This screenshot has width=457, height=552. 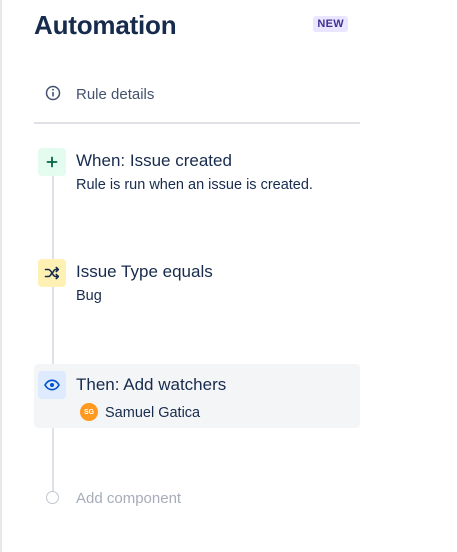 I want to click on add-component-button: Add component, so click(x=197, y=498).